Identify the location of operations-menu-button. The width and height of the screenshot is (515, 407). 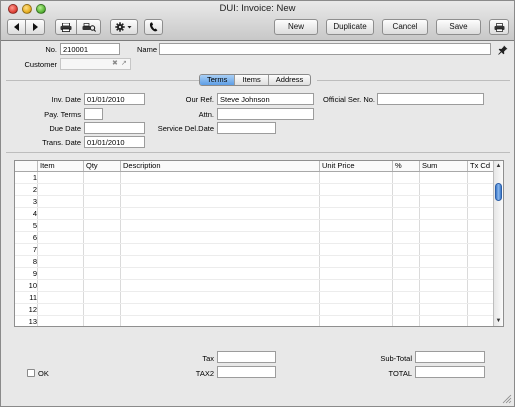
(124, 27).